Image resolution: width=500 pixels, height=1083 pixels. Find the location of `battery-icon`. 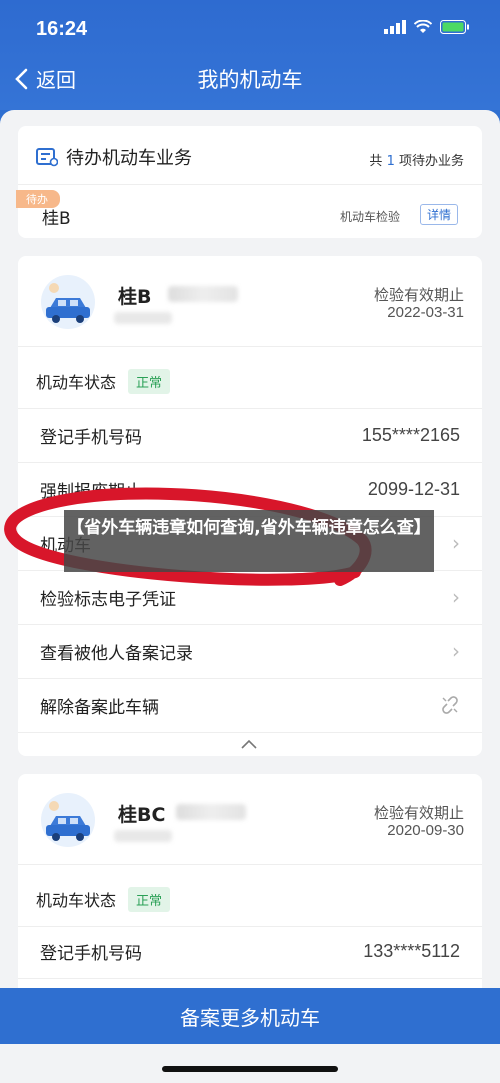

battery-icon is located at coordinates (454, 27).